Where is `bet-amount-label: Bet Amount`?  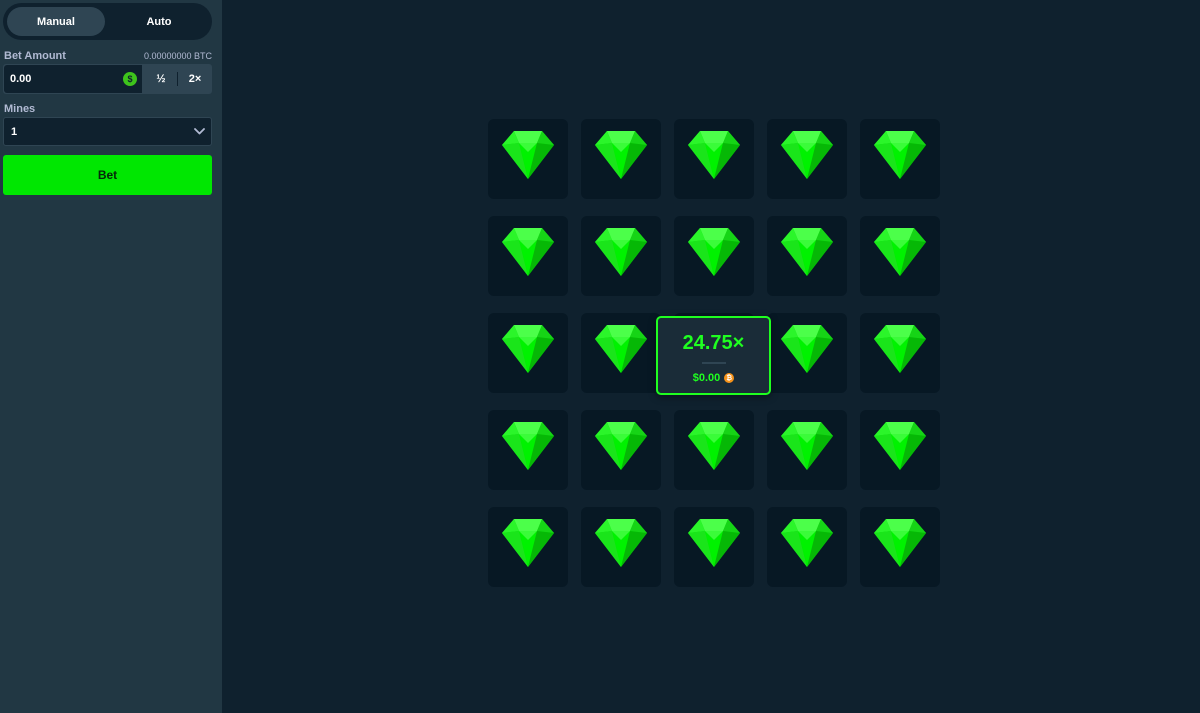 bet-amount-label: Bet Amount is located at coordinates (35, 56).